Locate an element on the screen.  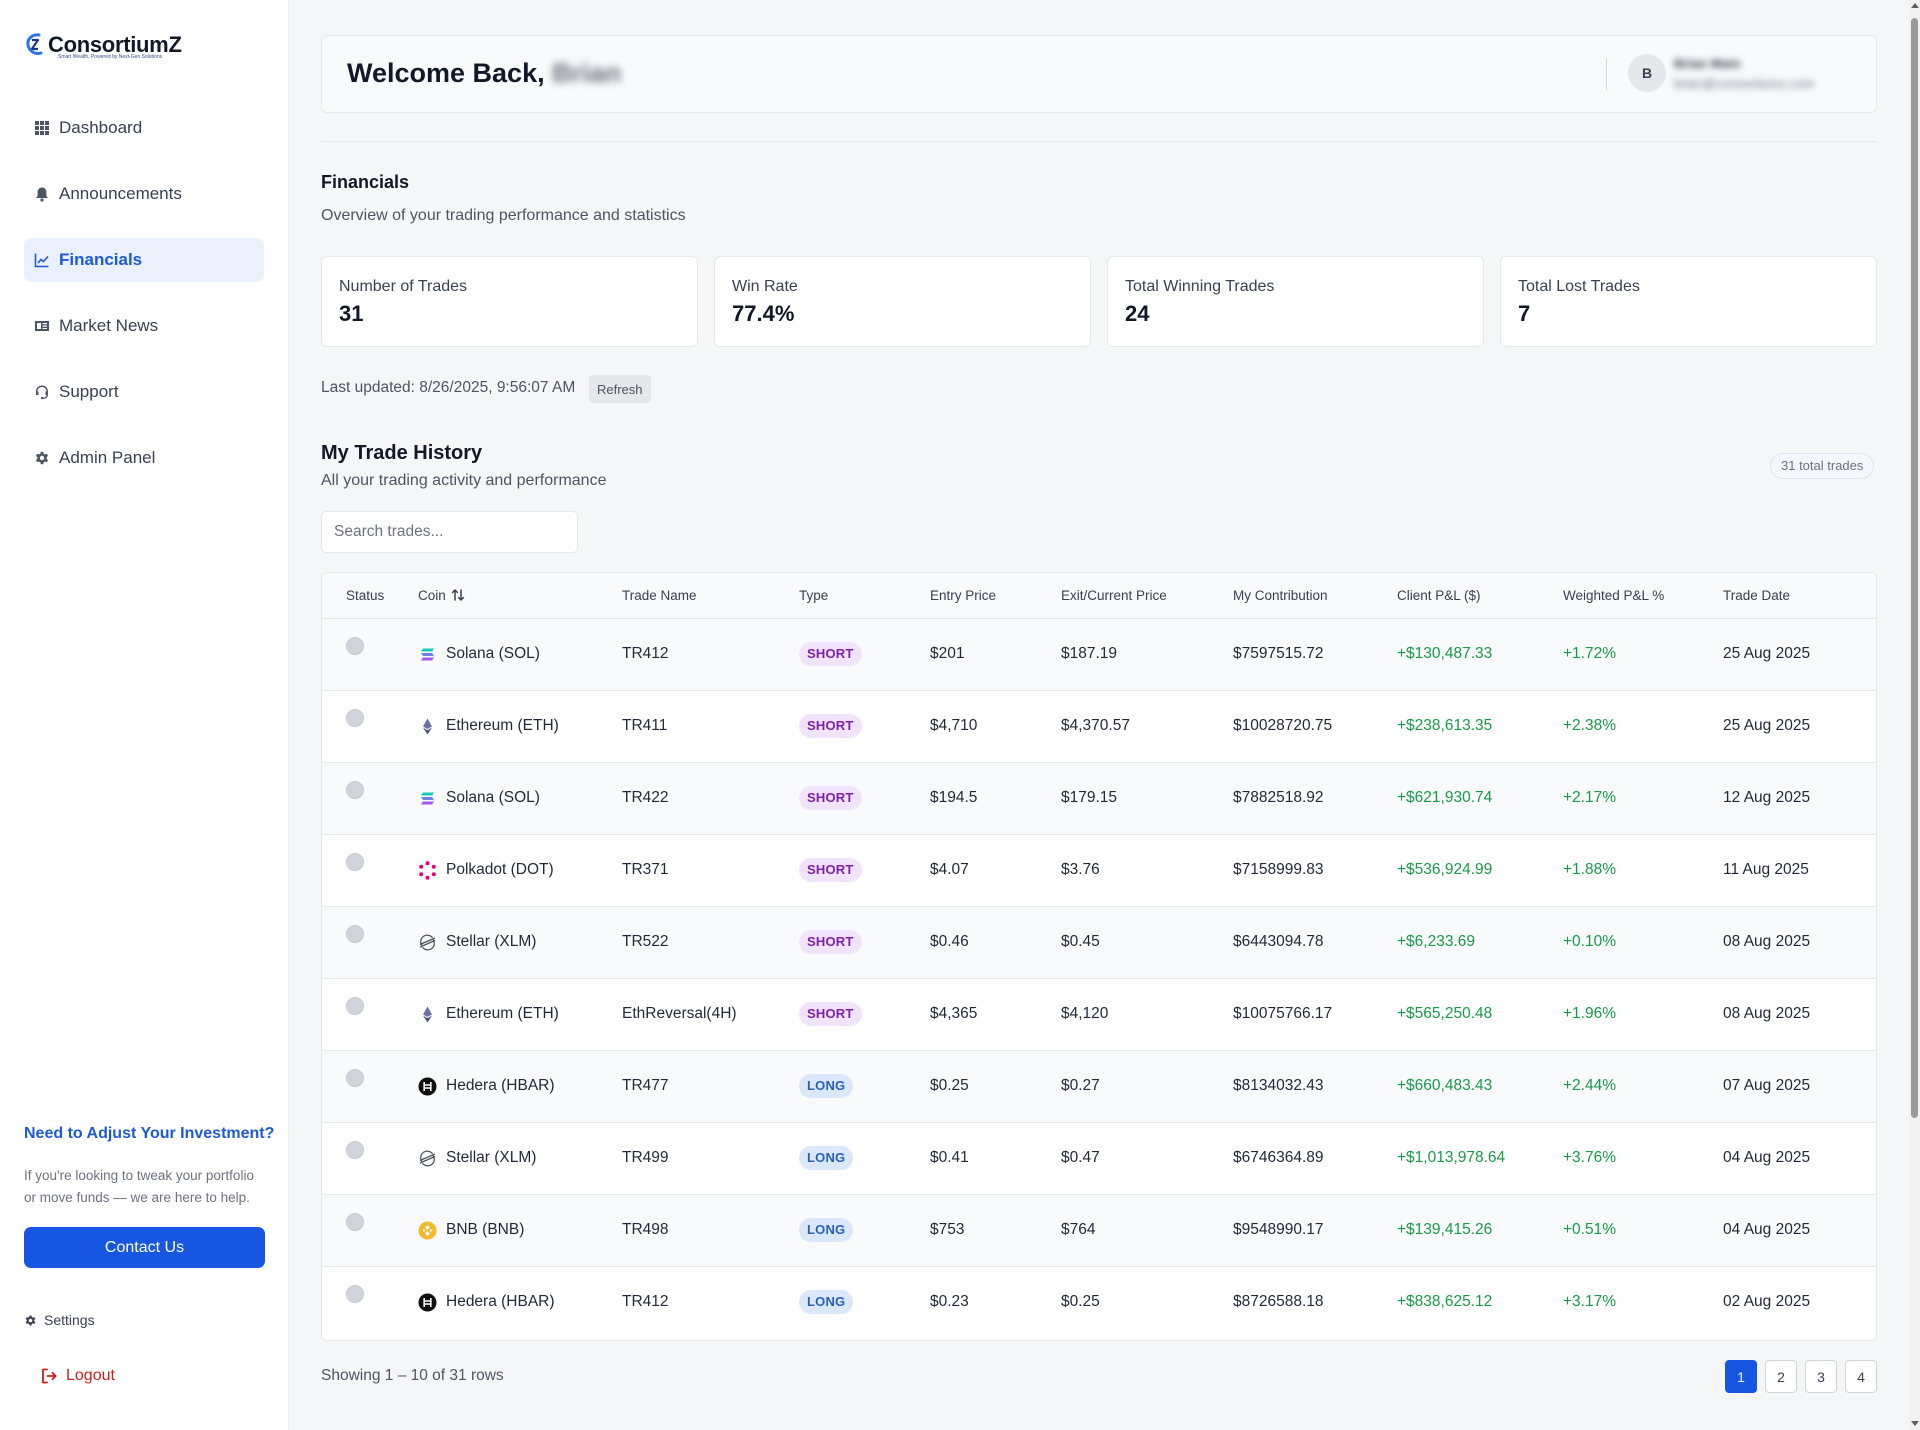
sidebar-item-label: Admin Panel is located at coordinates (107, 457).